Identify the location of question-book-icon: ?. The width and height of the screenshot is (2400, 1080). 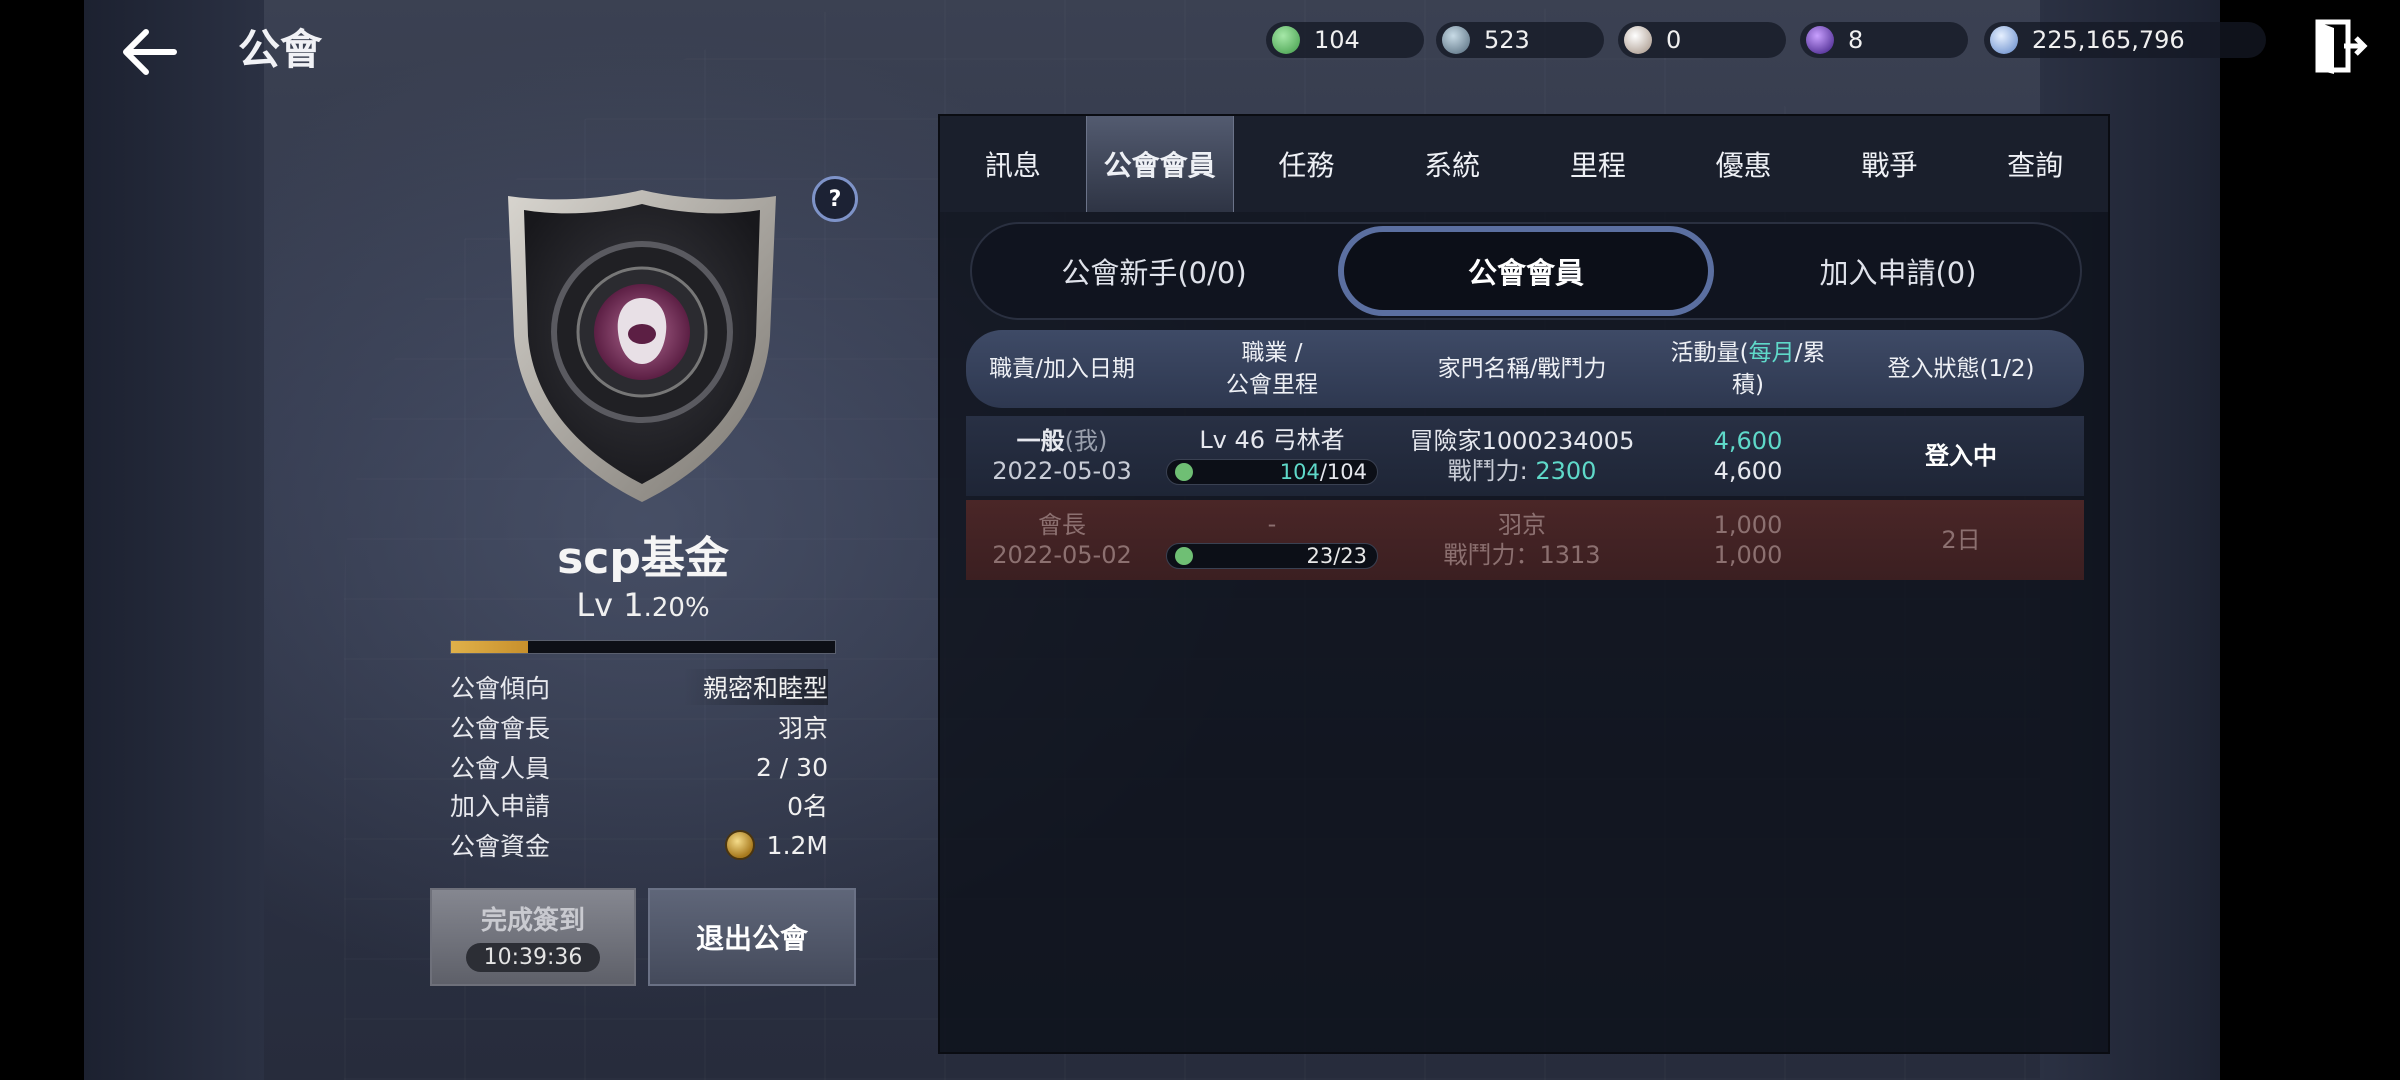
(835, 199).